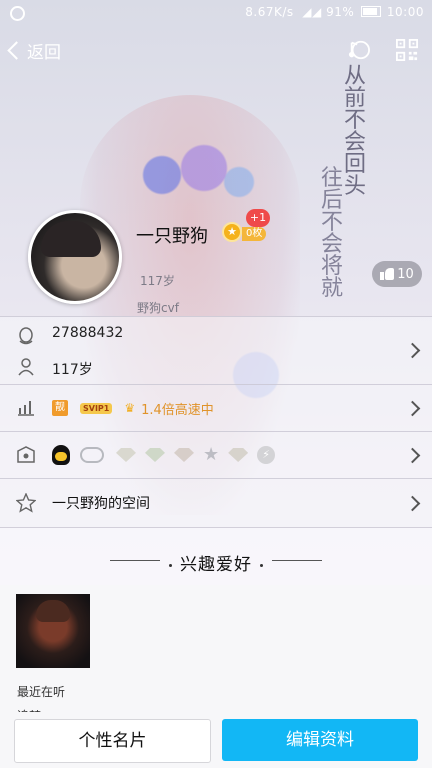 The height and width of the screenshot is (768, 432). What do you see at coordinates (190, 175) in the screenshot?
I see `illustration-flowers` at bounding box center [190, 175].